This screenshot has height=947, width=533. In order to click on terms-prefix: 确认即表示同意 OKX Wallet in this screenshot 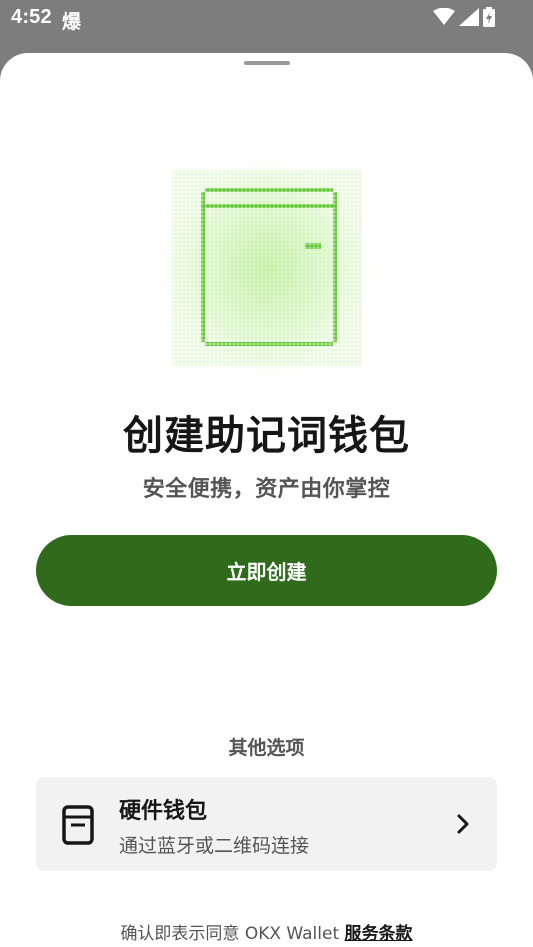, I will do `click(232, 934)`.